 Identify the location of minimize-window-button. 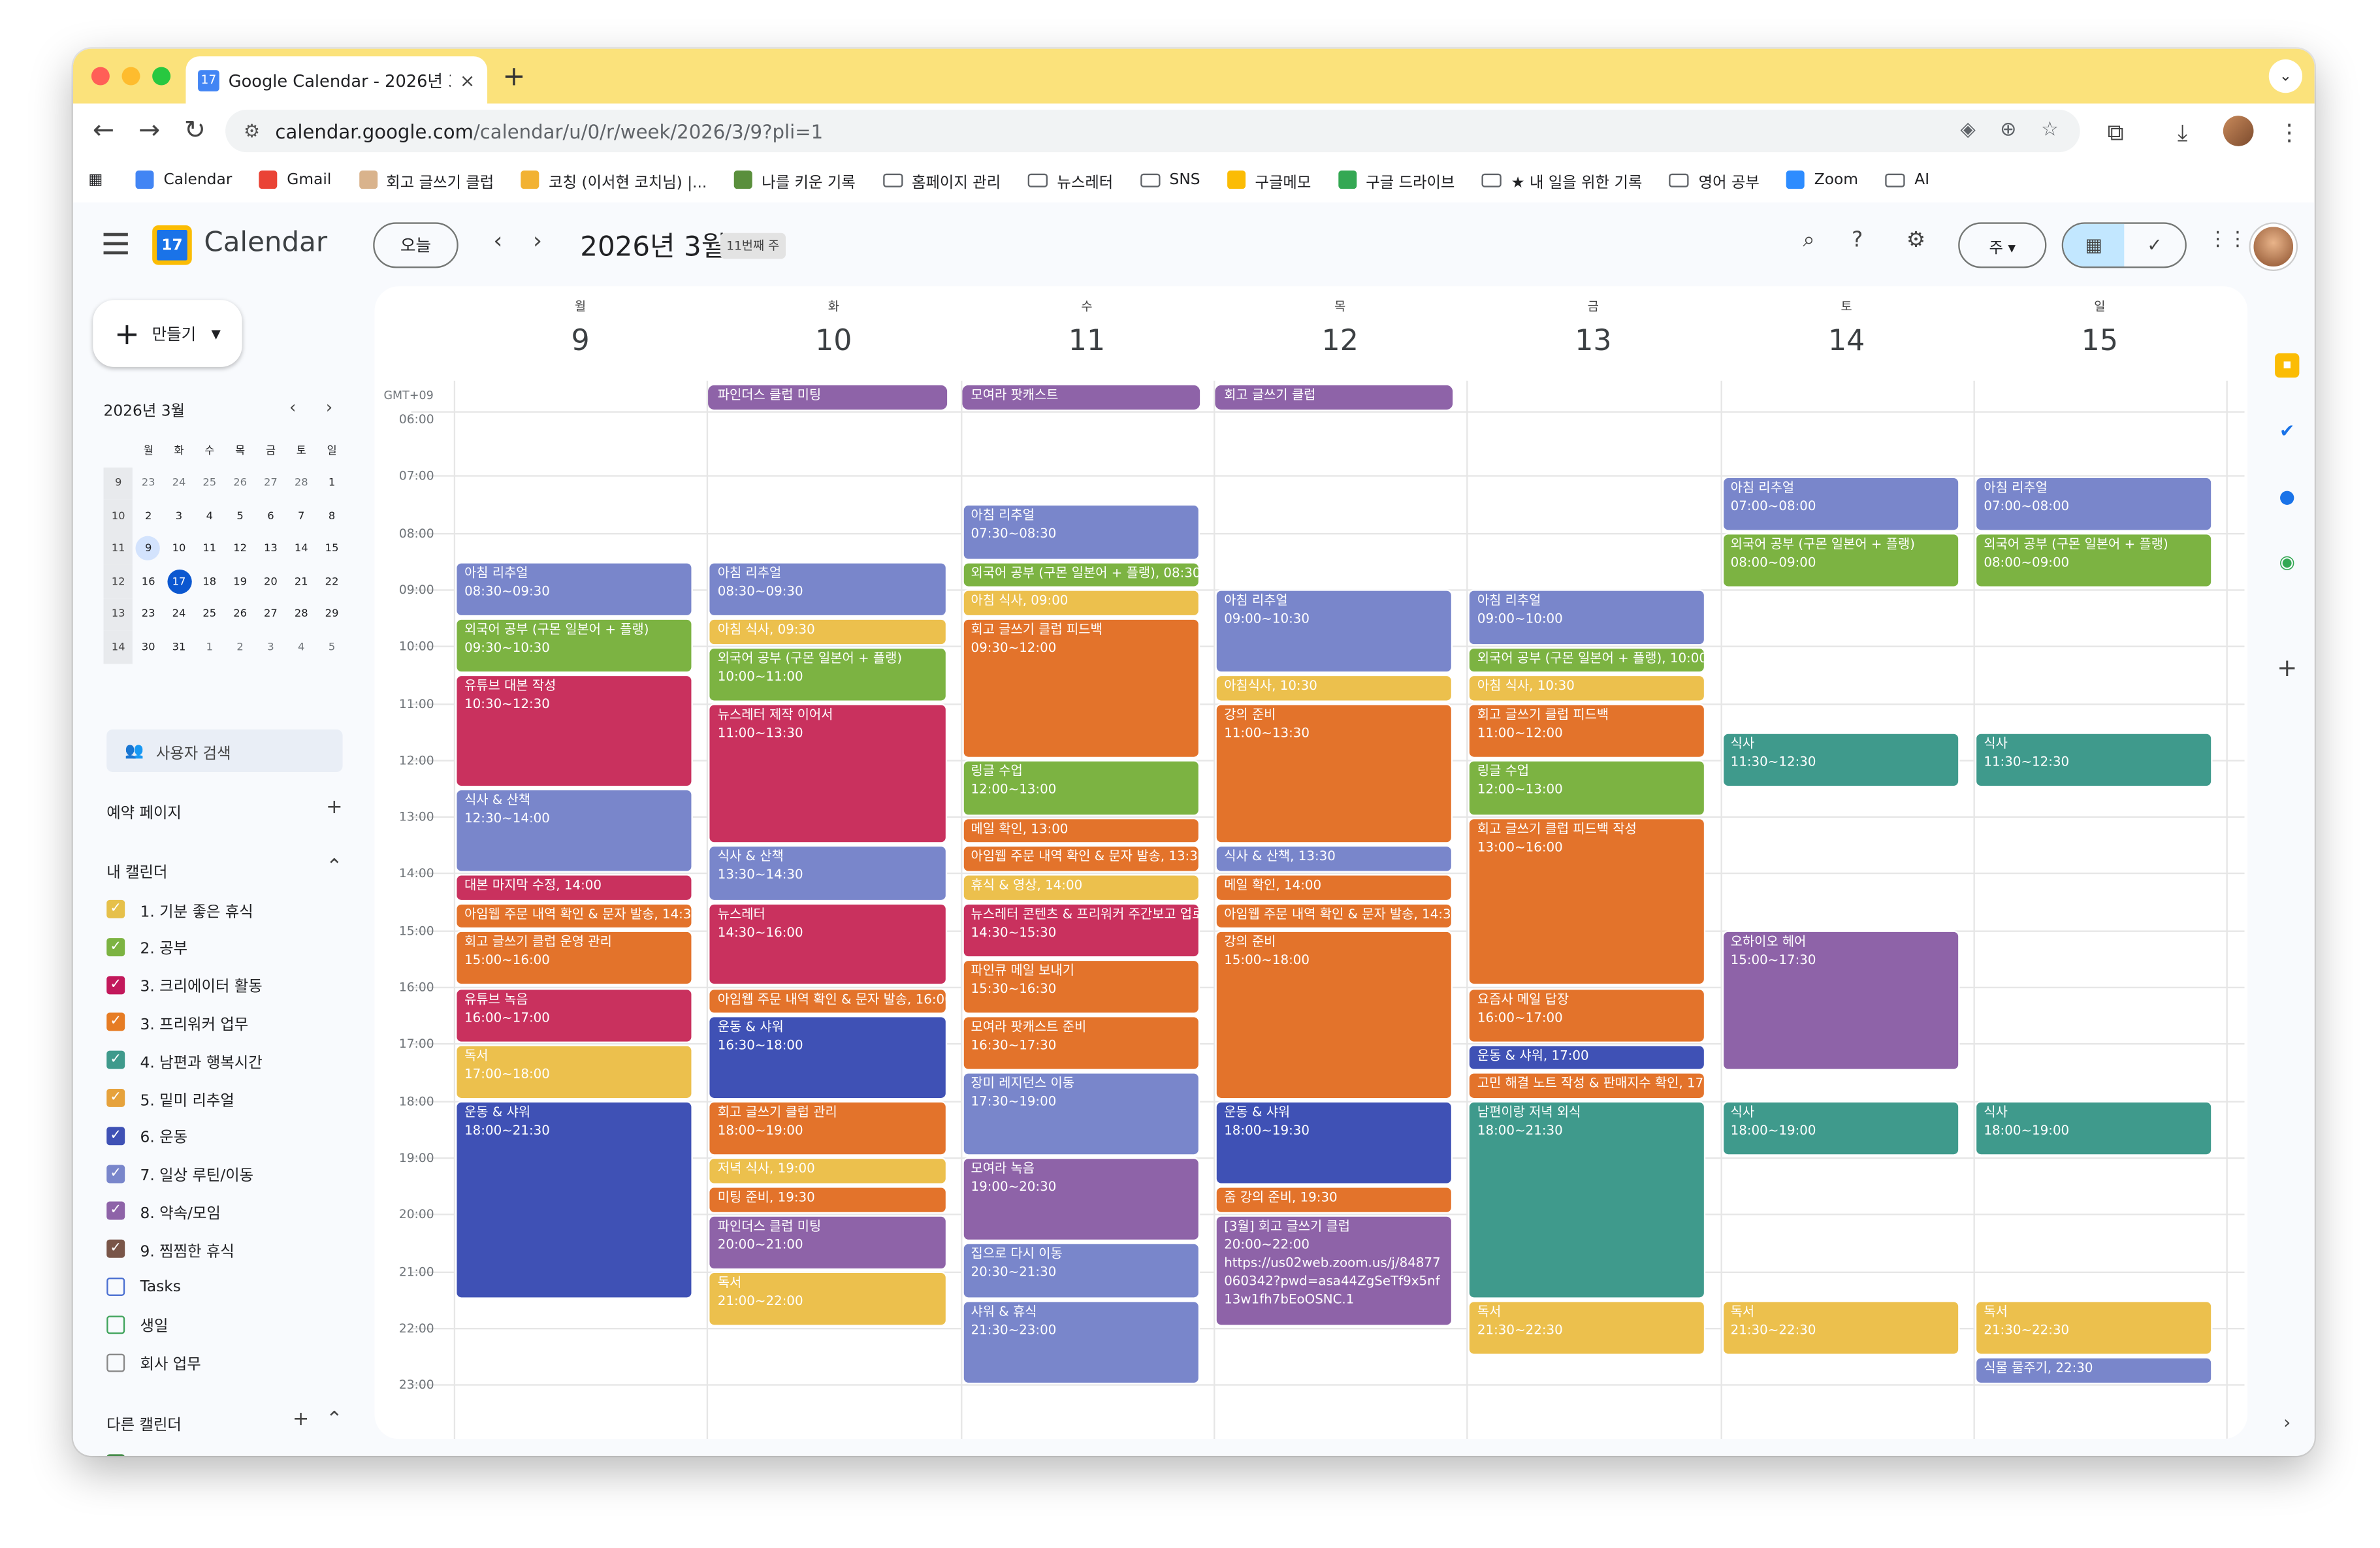
(130, 76).